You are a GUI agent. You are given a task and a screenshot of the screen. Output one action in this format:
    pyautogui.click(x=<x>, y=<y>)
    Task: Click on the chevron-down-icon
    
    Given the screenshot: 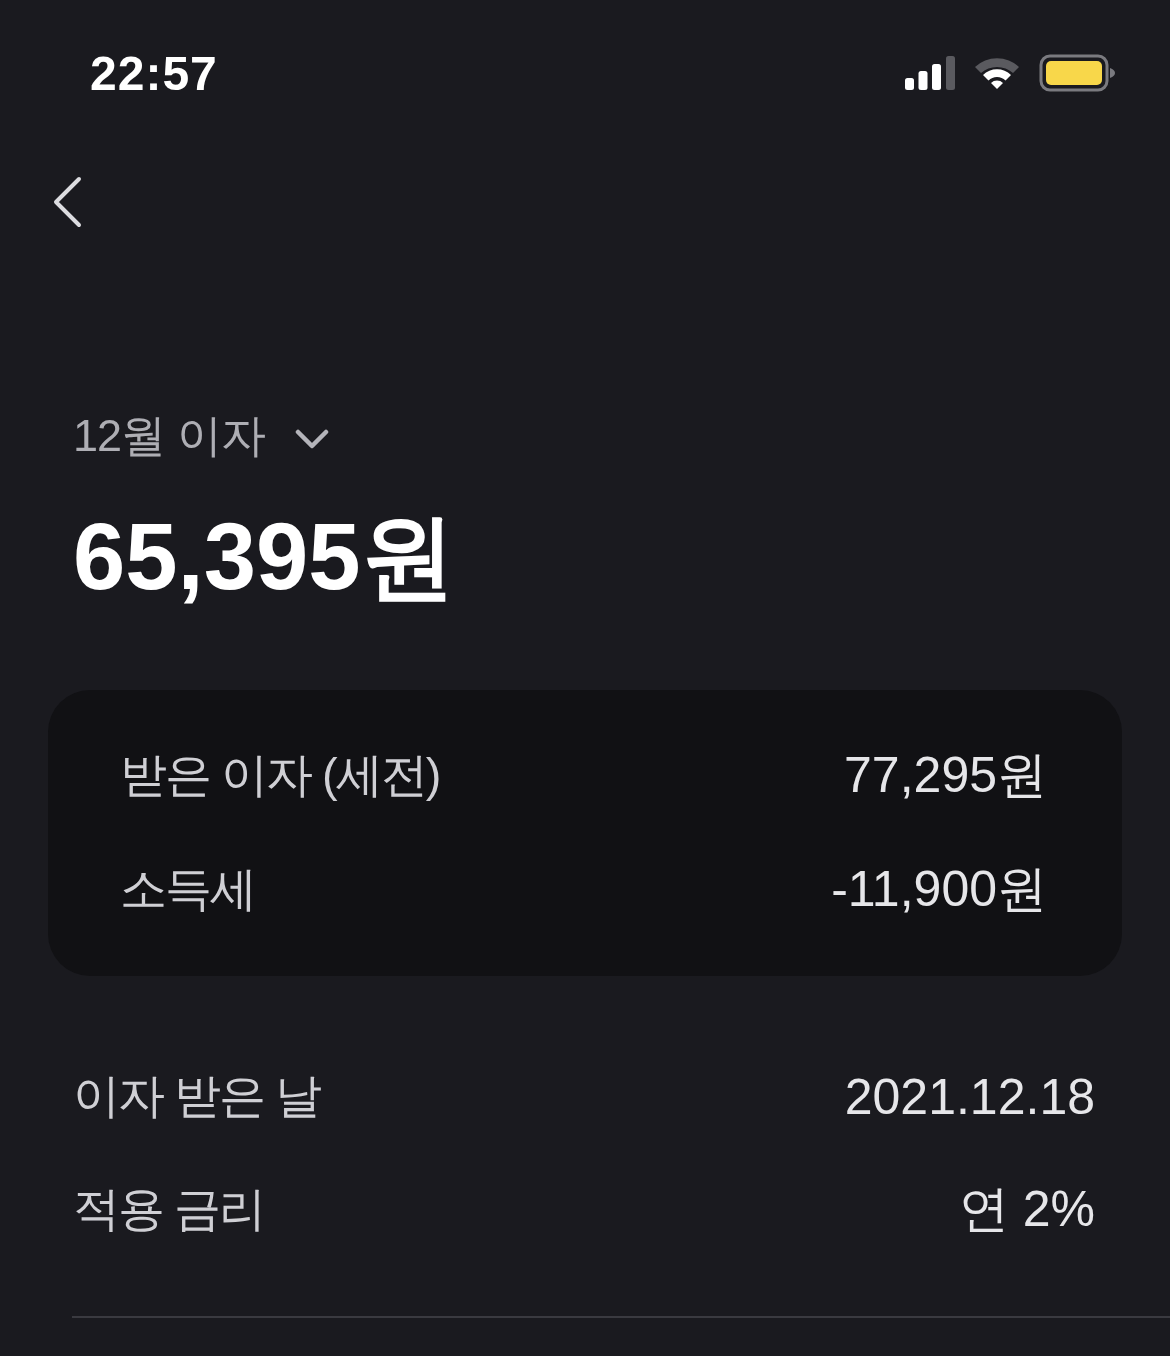 What is the action you would take?
    pyautogui.click(x=311, y=439)
    